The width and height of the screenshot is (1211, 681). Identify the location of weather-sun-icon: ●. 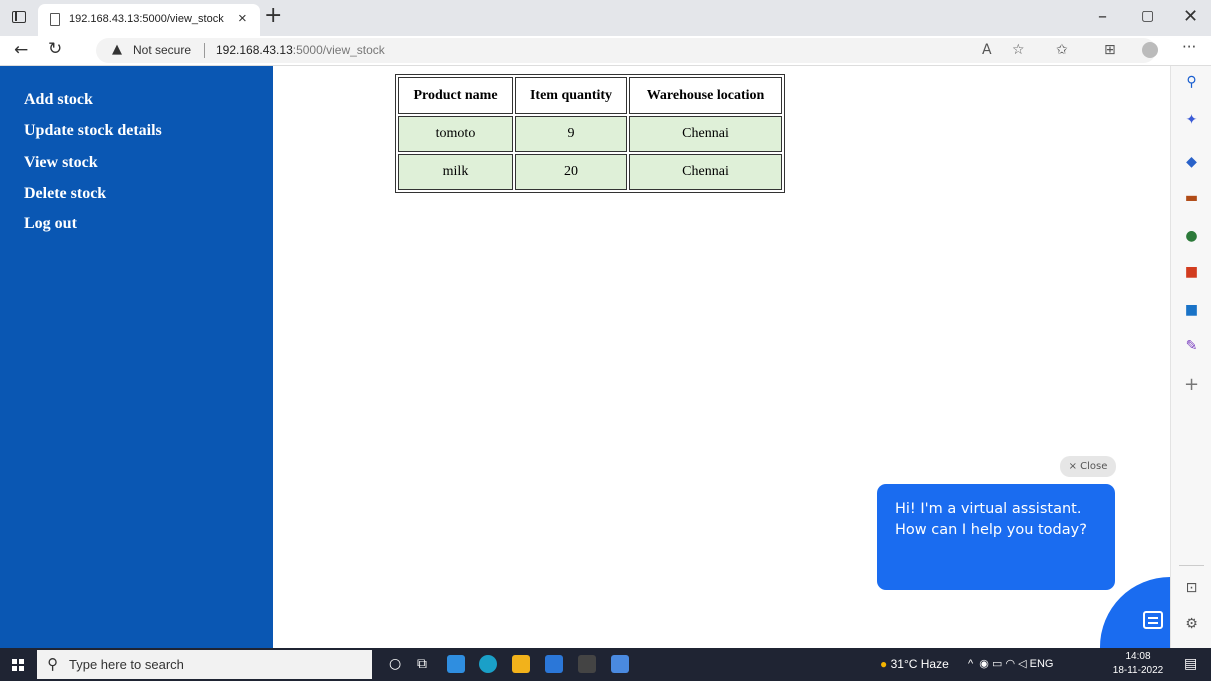
(884, 664).